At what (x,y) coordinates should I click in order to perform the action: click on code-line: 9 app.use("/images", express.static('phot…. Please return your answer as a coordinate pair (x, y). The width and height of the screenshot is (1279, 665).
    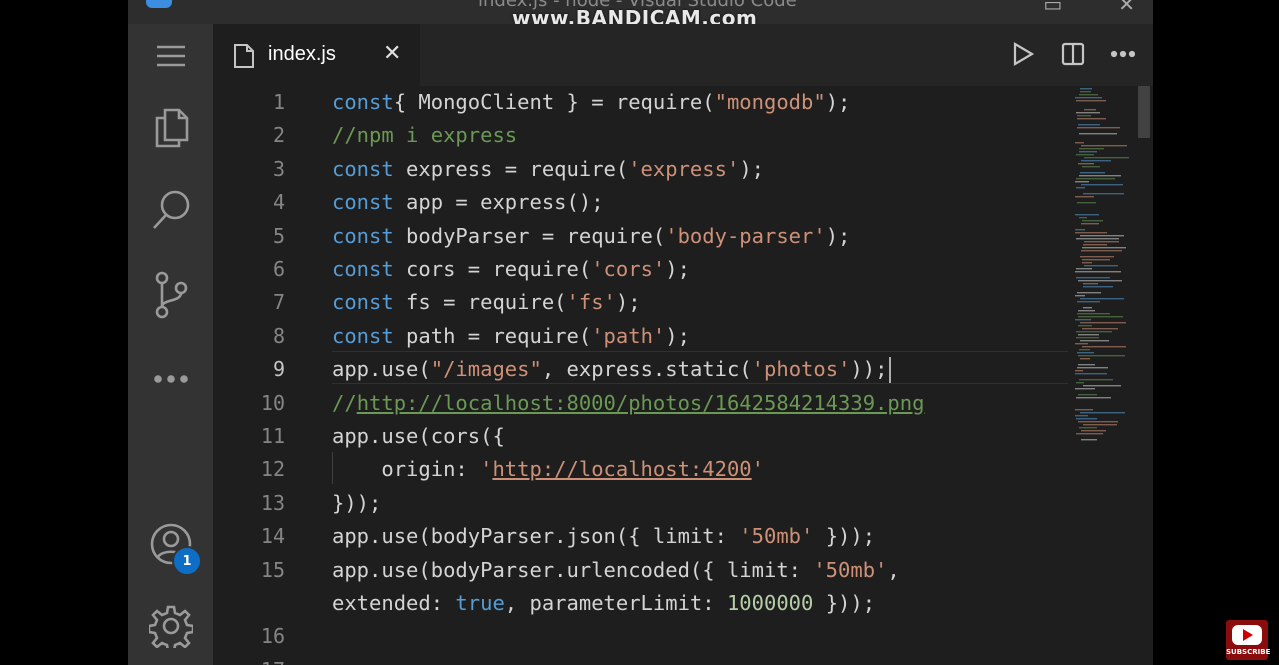
    Looking at the image, I should click on (640, 369).